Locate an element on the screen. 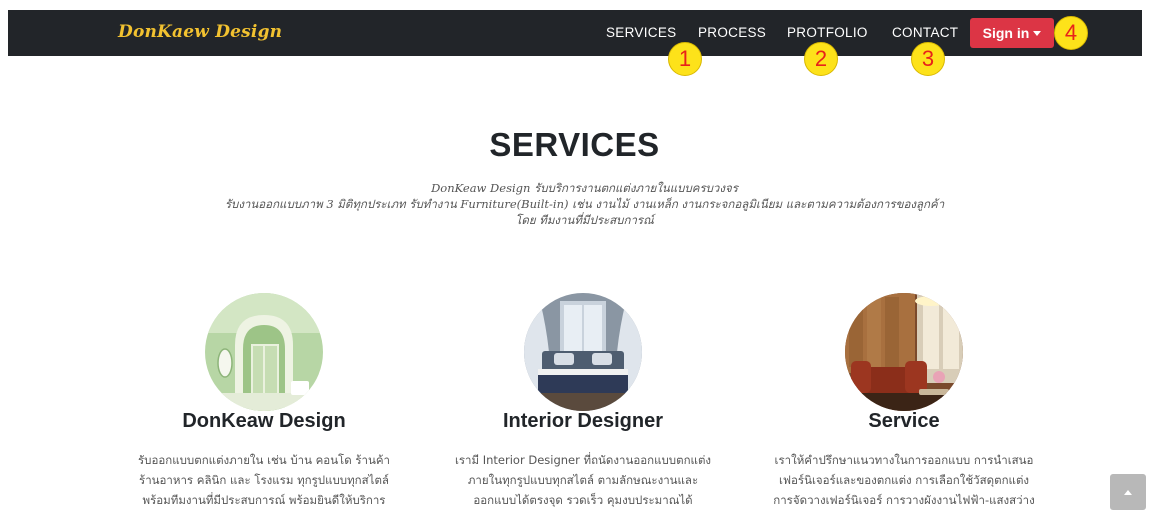 The height and width of the screenshot is (514, 1149). bedroom-interior-photo is located at coordinates (583, 352).